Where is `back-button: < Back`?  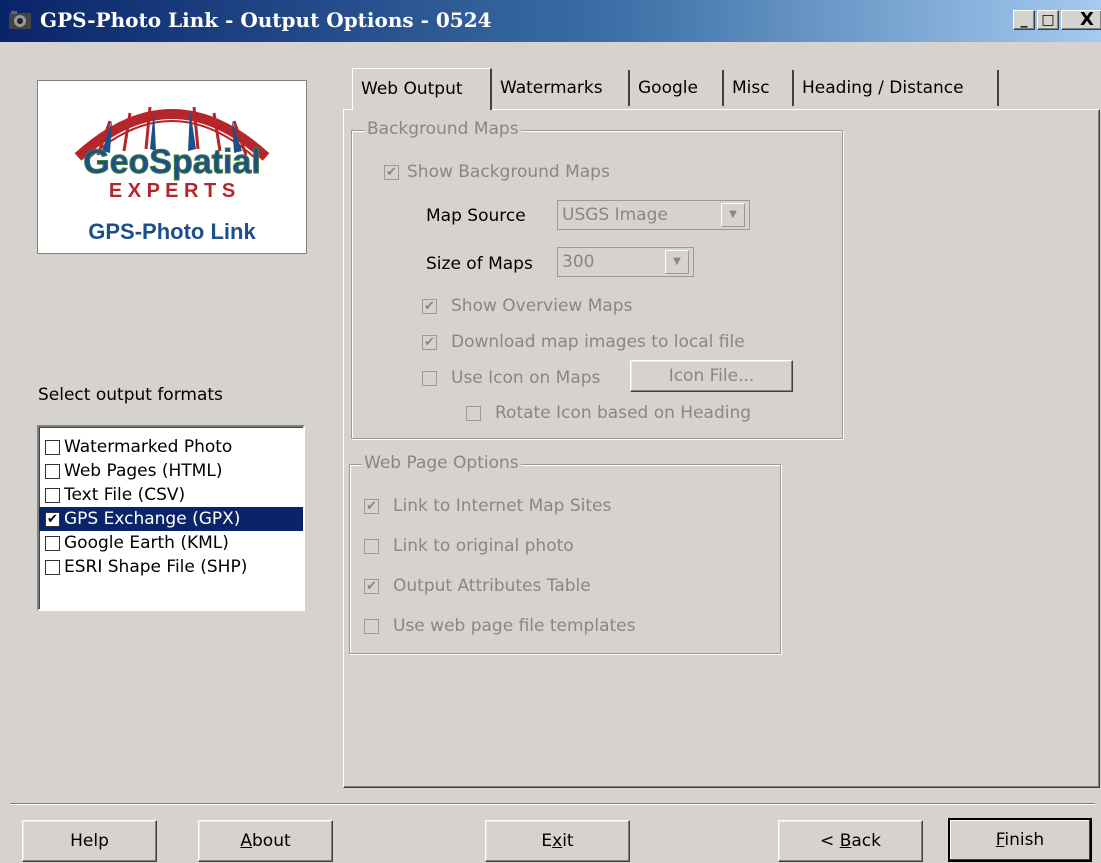 back-button: < Back is located at coordinates (850, 841).